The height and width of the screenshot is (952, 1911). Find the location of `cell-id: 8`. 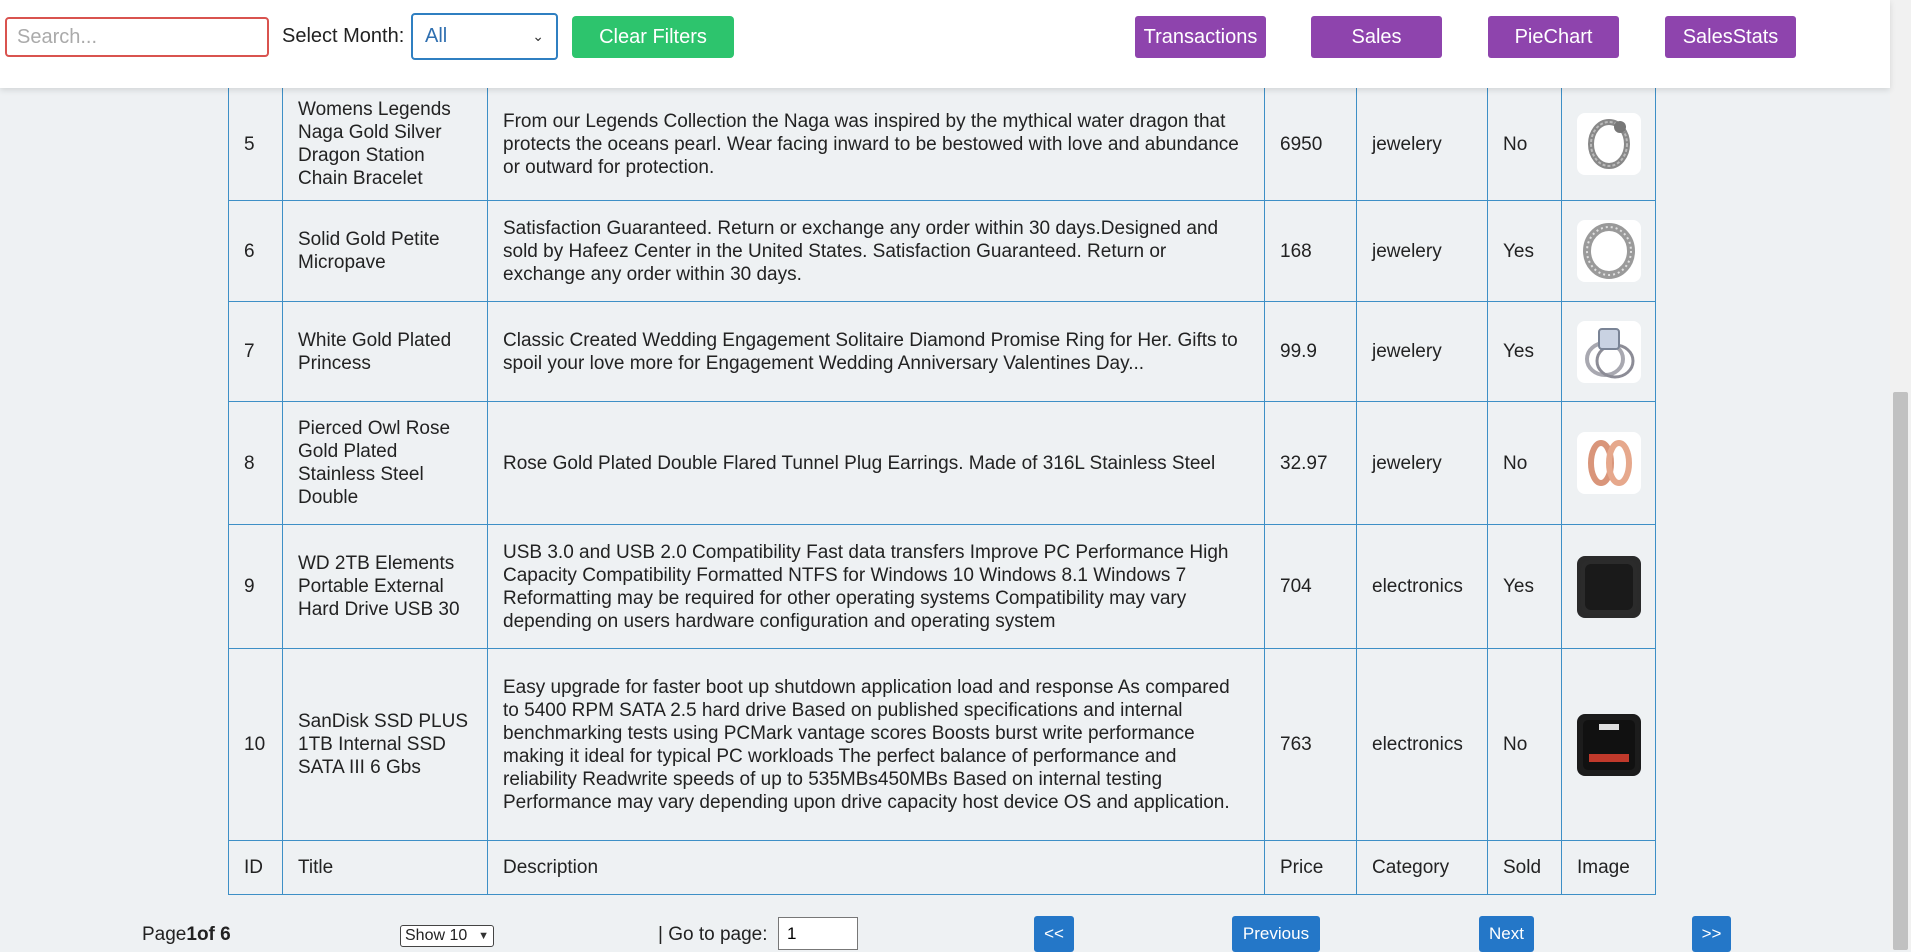

cell-id: 8 is located at coordinates (255, 463).